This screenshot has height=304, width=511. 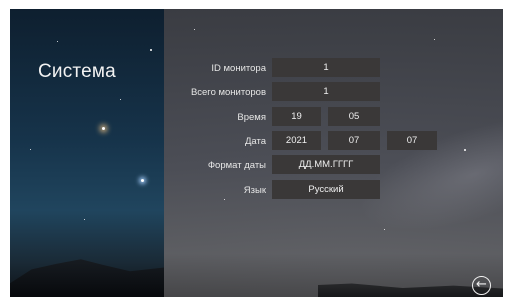 I want to click on time-hours-field: 19, so click(x=296, y=116).